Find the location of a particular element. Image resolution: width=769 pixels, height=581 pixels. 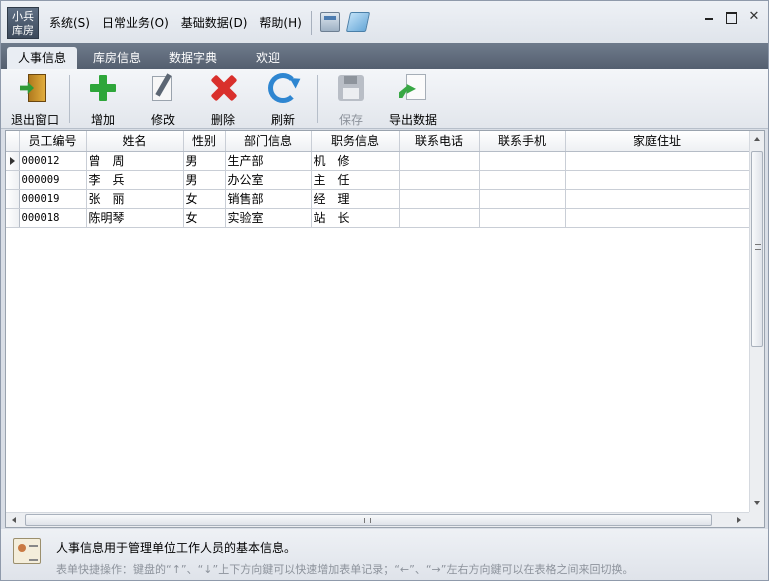

table-cell: 经 理 is located at coordinates (355, 199).